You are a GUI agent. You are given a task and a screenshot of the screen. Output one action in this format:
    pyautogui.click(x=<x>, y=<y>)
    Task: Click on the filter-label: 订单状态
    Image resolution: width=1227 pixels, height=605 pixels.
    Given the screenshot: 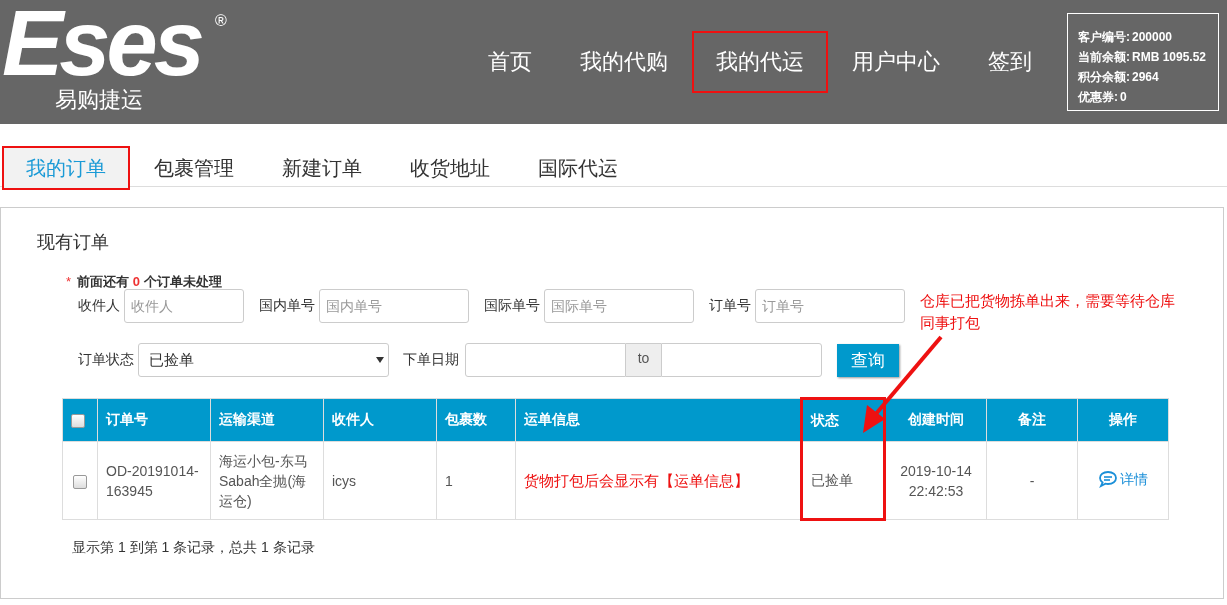 What is the action you would take?
    pyautogui.click(x=106, y=360)
    